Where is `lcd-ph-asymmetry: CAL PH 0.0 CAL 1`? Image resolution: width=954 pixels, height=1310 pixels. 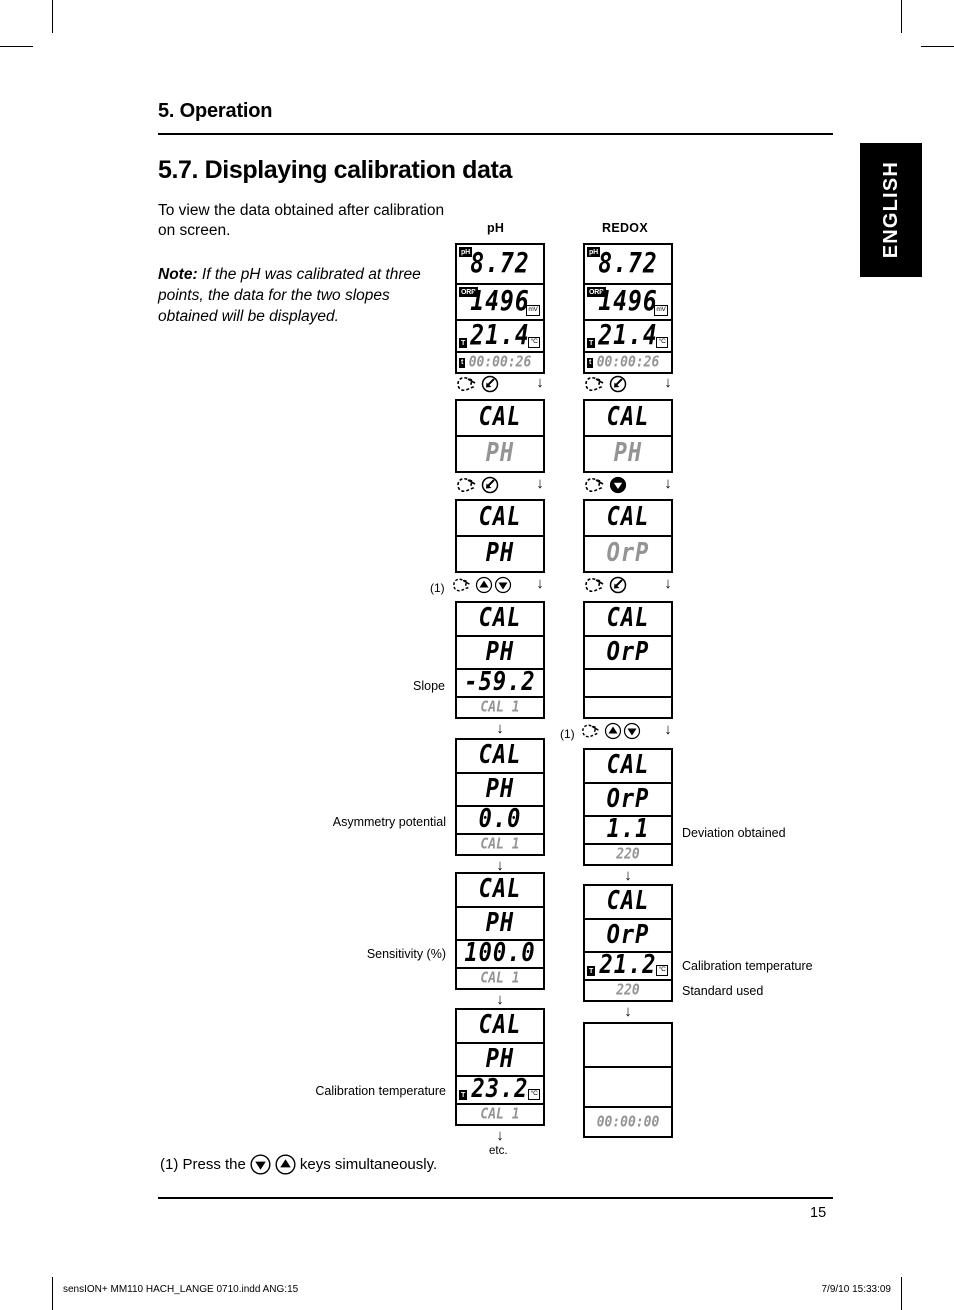
lcd-ph-asymmetry: CAL PH 0.0 CAL 1 is located at coordinates (500, 797).